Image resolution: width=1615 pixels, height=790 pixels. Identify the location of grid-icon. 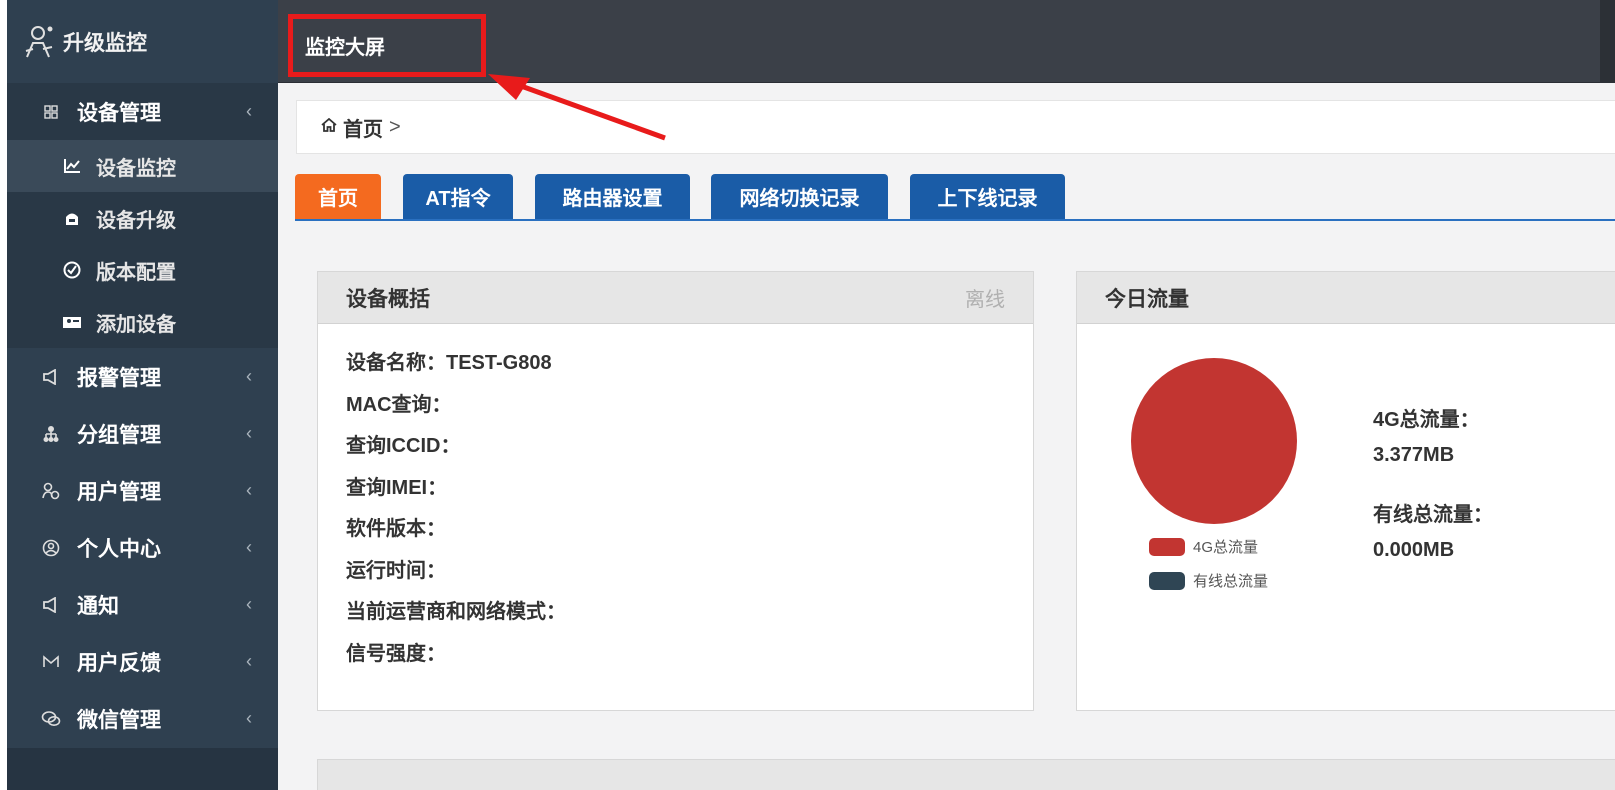
(51, 111).